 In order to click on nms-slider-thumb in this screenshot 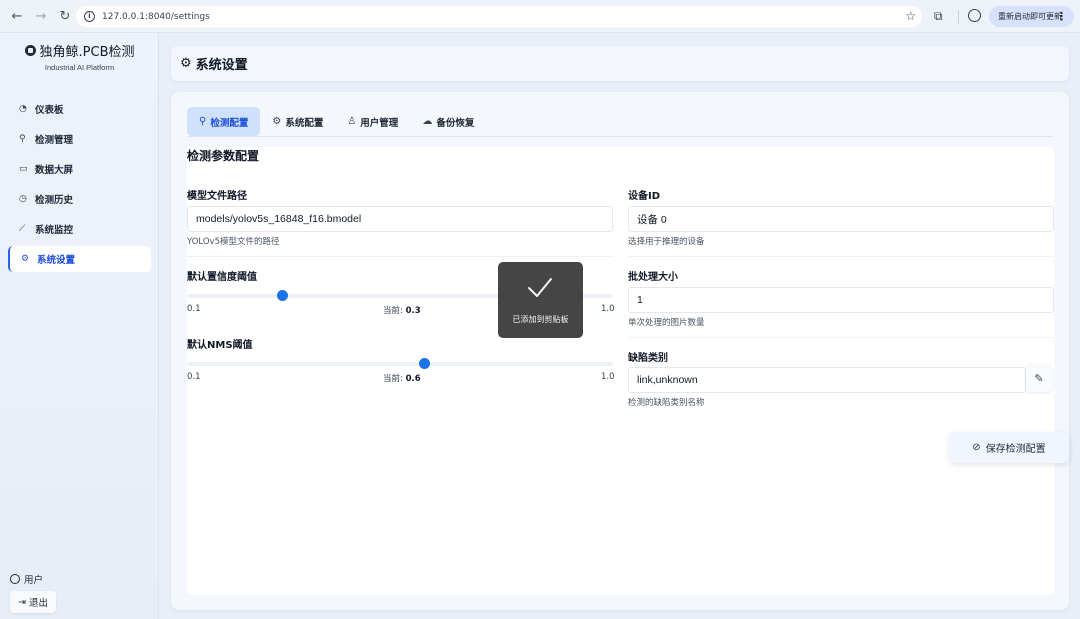, I will do `click(424, 363)`.